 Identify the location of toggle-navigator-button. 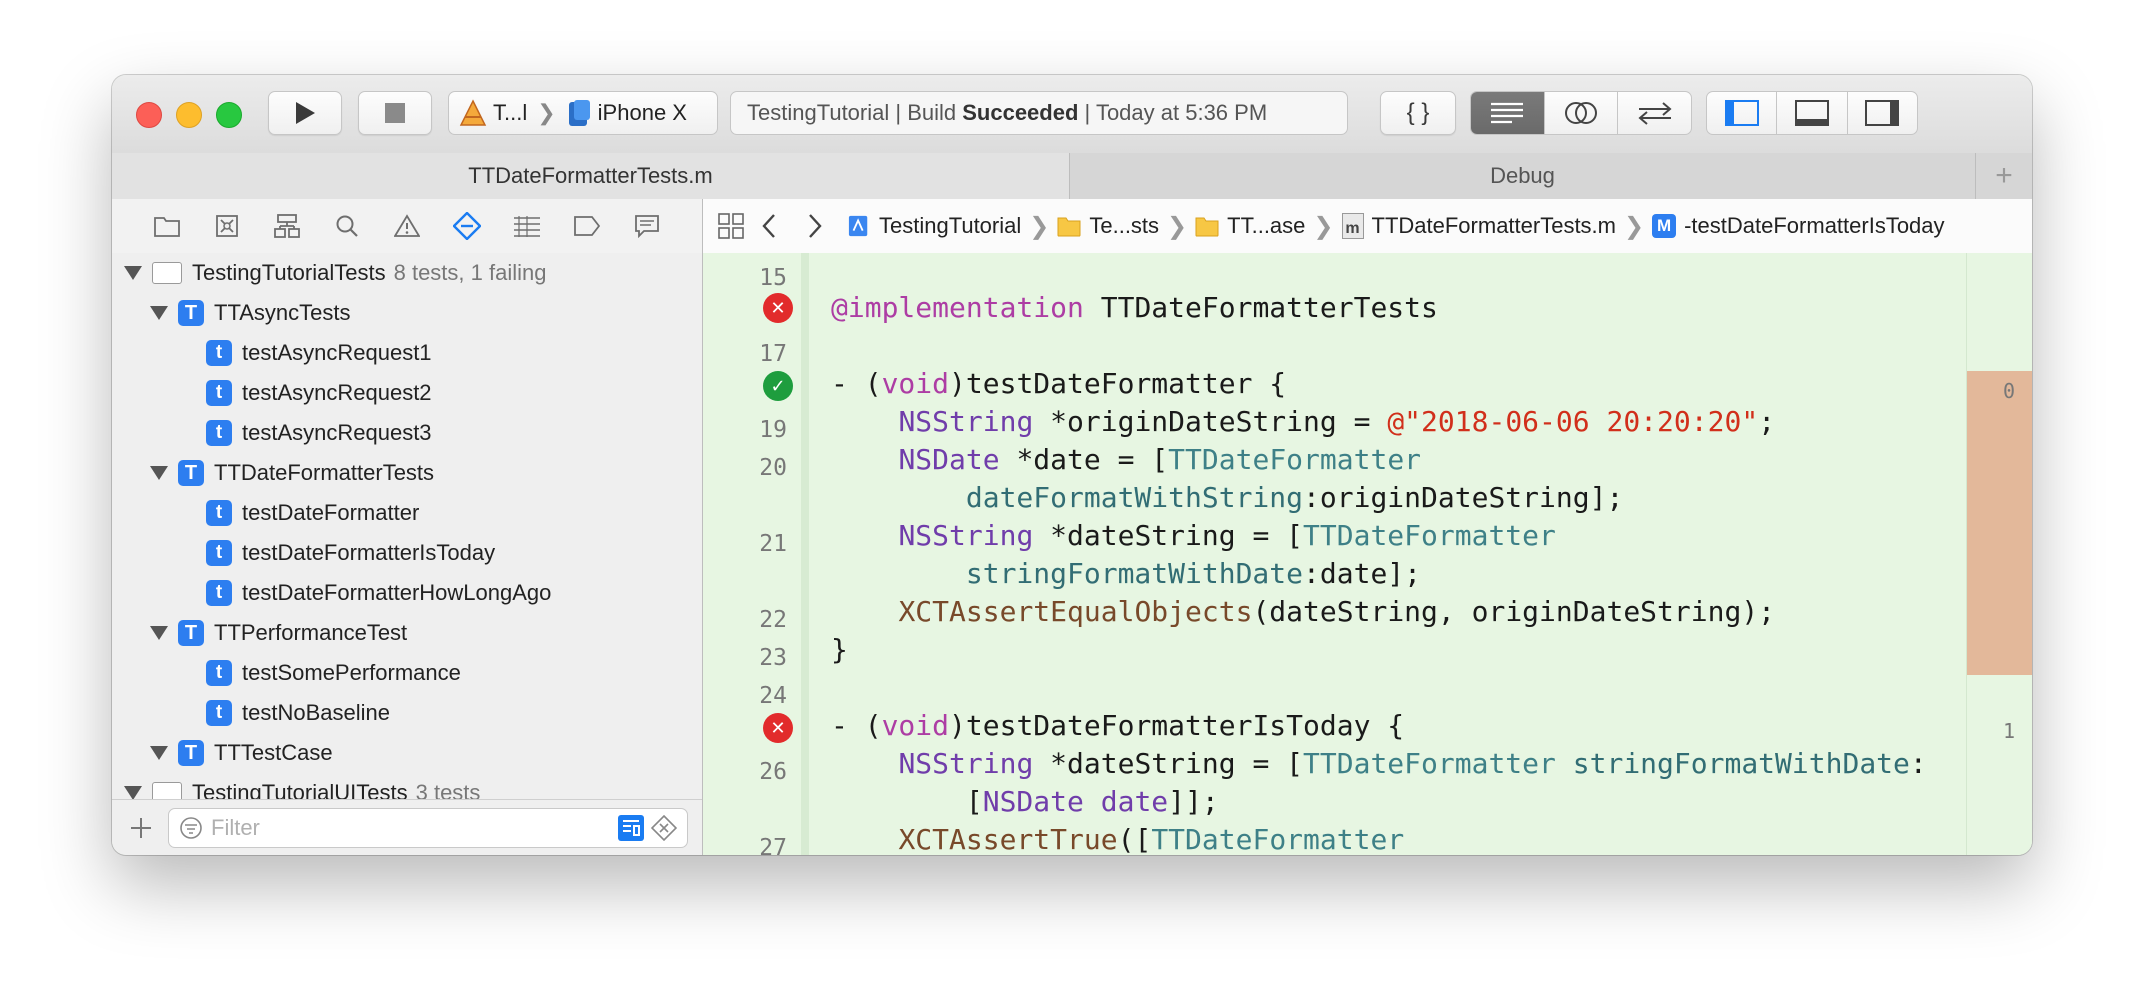
(1742, 113).